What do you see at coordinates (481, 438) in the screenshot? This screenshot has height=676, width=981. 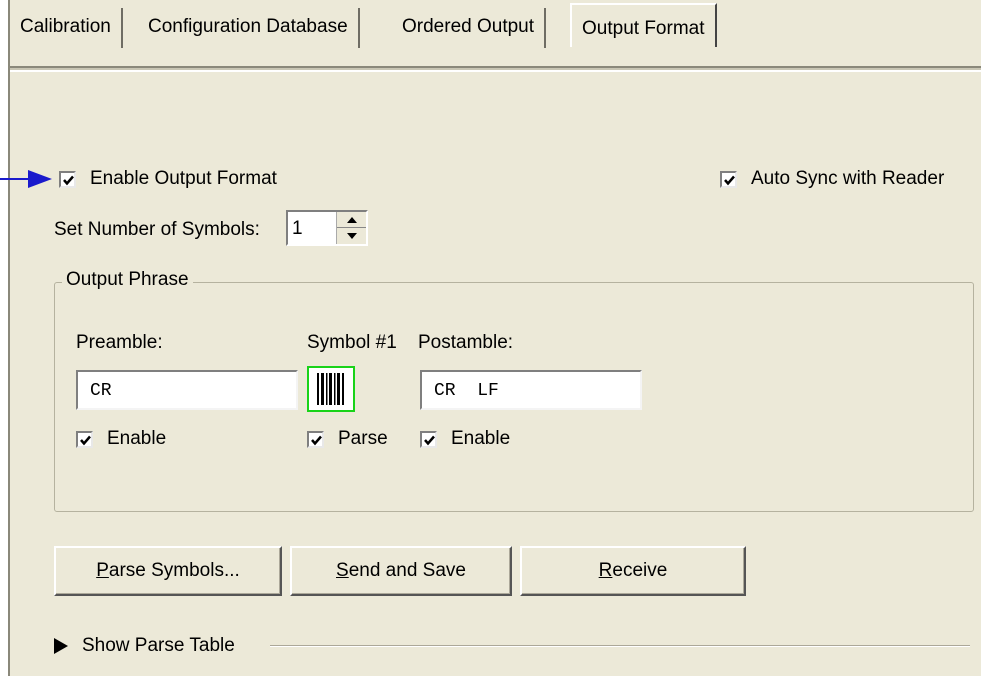 I see `postamble-enable-label: Enable` at bounding box center [481, 438].